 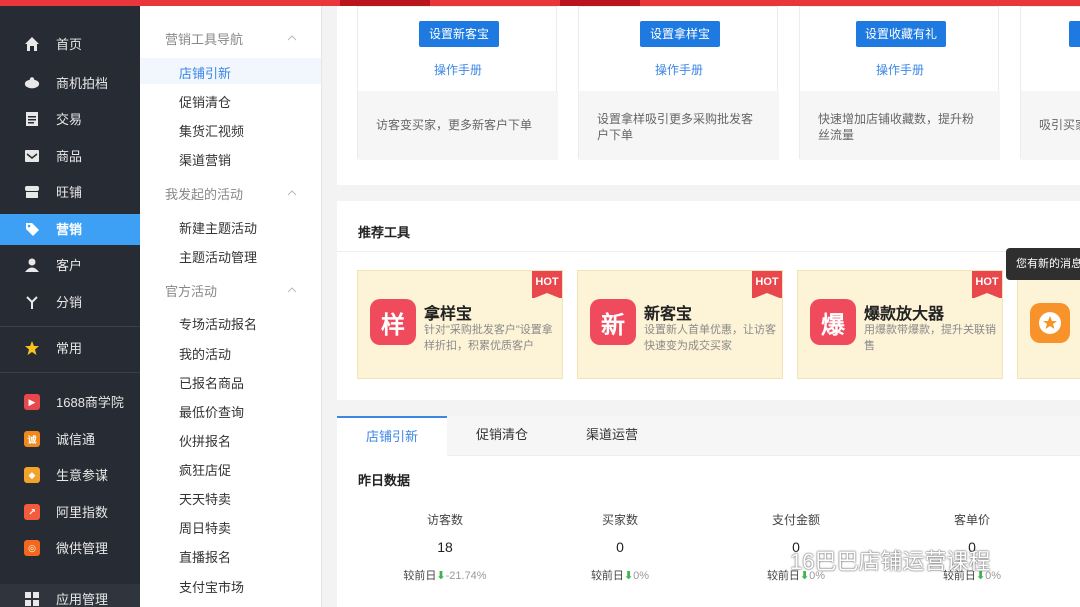 What do you see at coordinates (458, 125) in the screenshot?
I see `tool-desc: 访客变买家，更多新客户下单` at bounding box center [458, 125].